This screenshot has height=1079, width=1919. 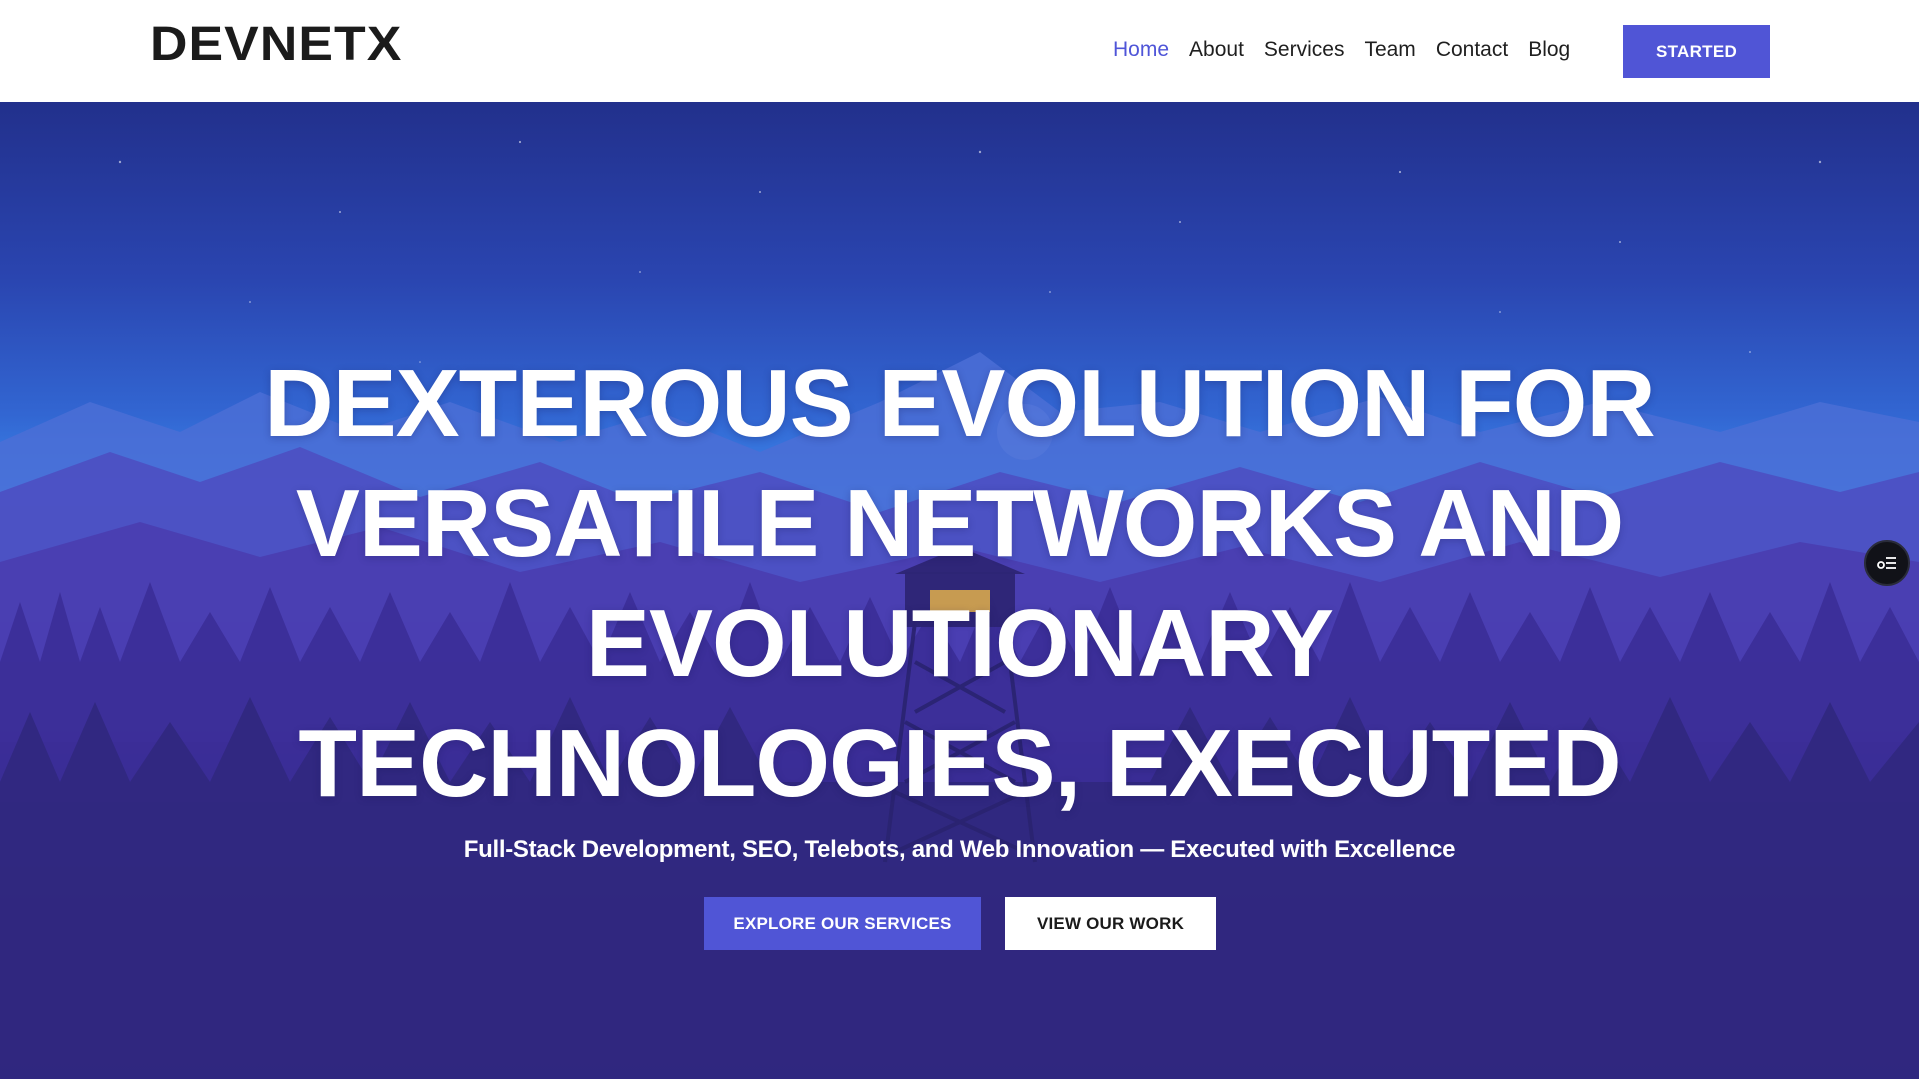 I want to click on settings-list-button, so click(x=1887, y=563).